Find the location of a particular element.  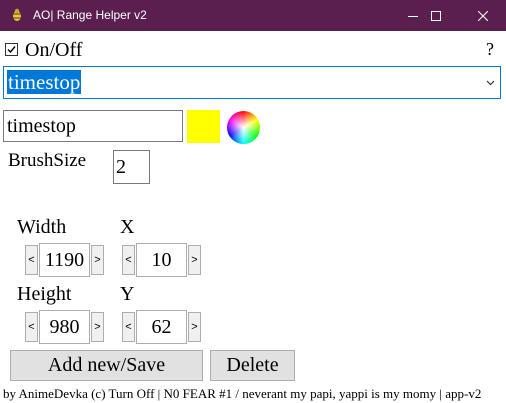

maximize-icon is located at coordinates (436, 15).